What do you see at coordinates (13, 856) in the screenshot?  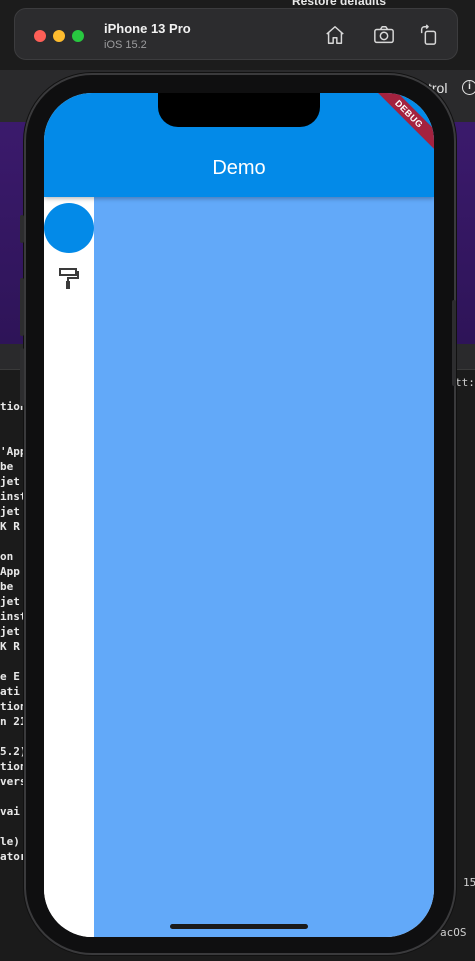 I see `console-line: ator` at bounding box center [13, 856].